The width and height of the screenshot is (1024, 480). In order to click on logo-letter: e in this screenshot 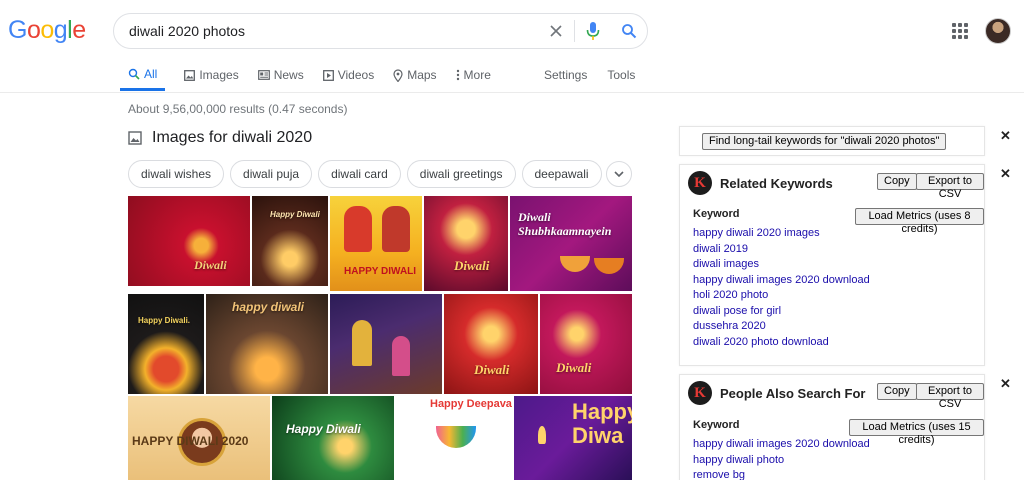, I will do `click(79, 30)`.